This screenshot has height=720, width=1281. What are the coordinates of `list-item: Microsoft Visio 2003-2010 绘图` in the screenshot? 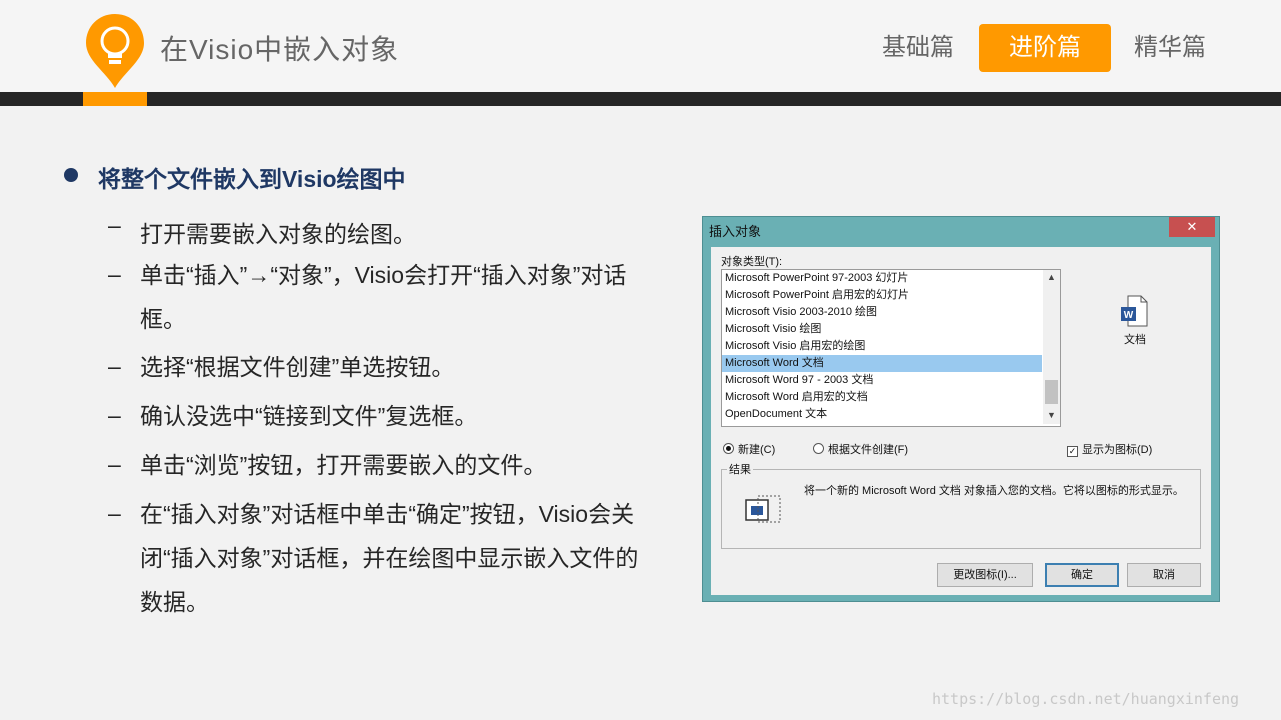 It's located at (882, 312).